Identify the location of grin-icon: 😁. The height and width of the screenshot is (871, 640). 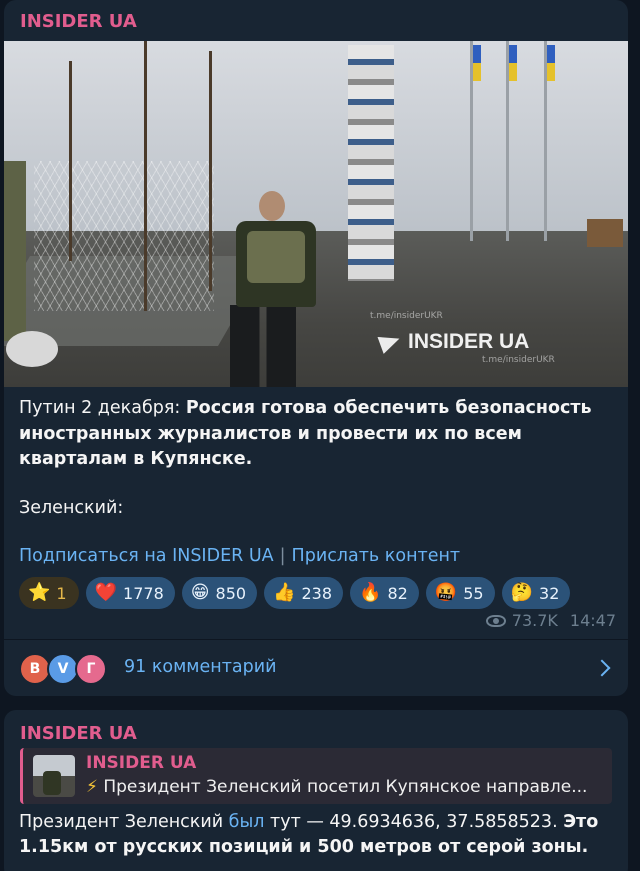
(200, 592).